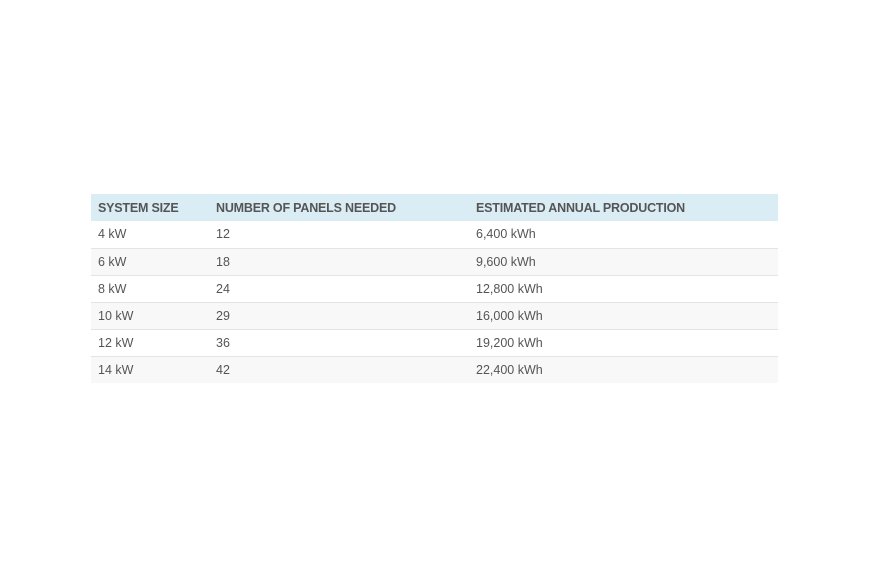  I want to click on cell-panels-needed: 18, so click(339, 261).